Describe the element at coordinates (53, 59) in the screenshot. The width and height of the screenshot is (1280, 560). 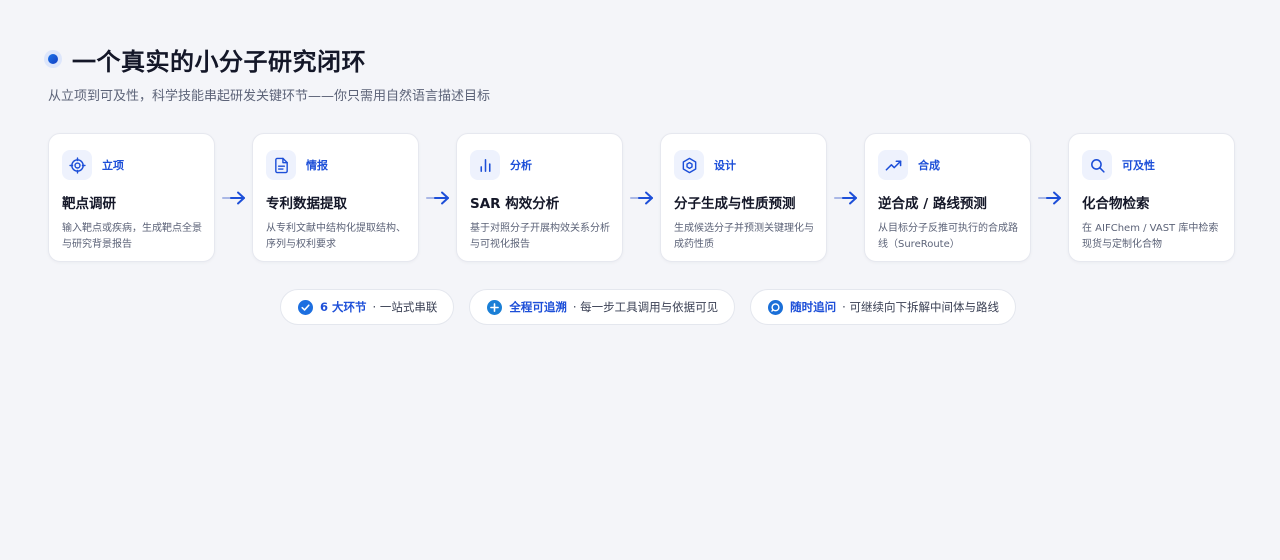
I see `title-bullet-icon` at that location.